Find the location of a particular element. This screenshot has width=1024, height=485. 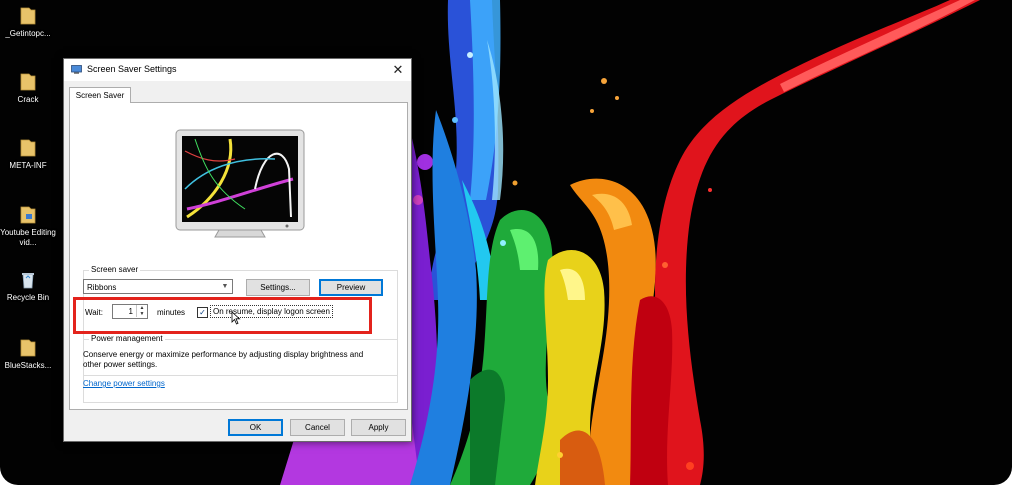

screen-saver-select: Ribbons ▼ is located at coordinates (158, 286).